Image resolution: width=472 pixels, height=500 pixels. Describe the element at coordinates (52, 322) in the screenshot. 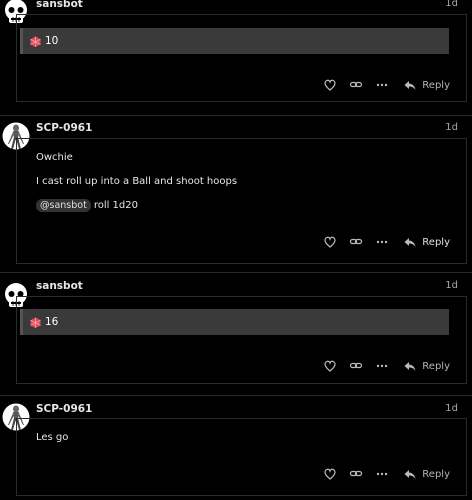

I see `roll-result: 16` at that location.